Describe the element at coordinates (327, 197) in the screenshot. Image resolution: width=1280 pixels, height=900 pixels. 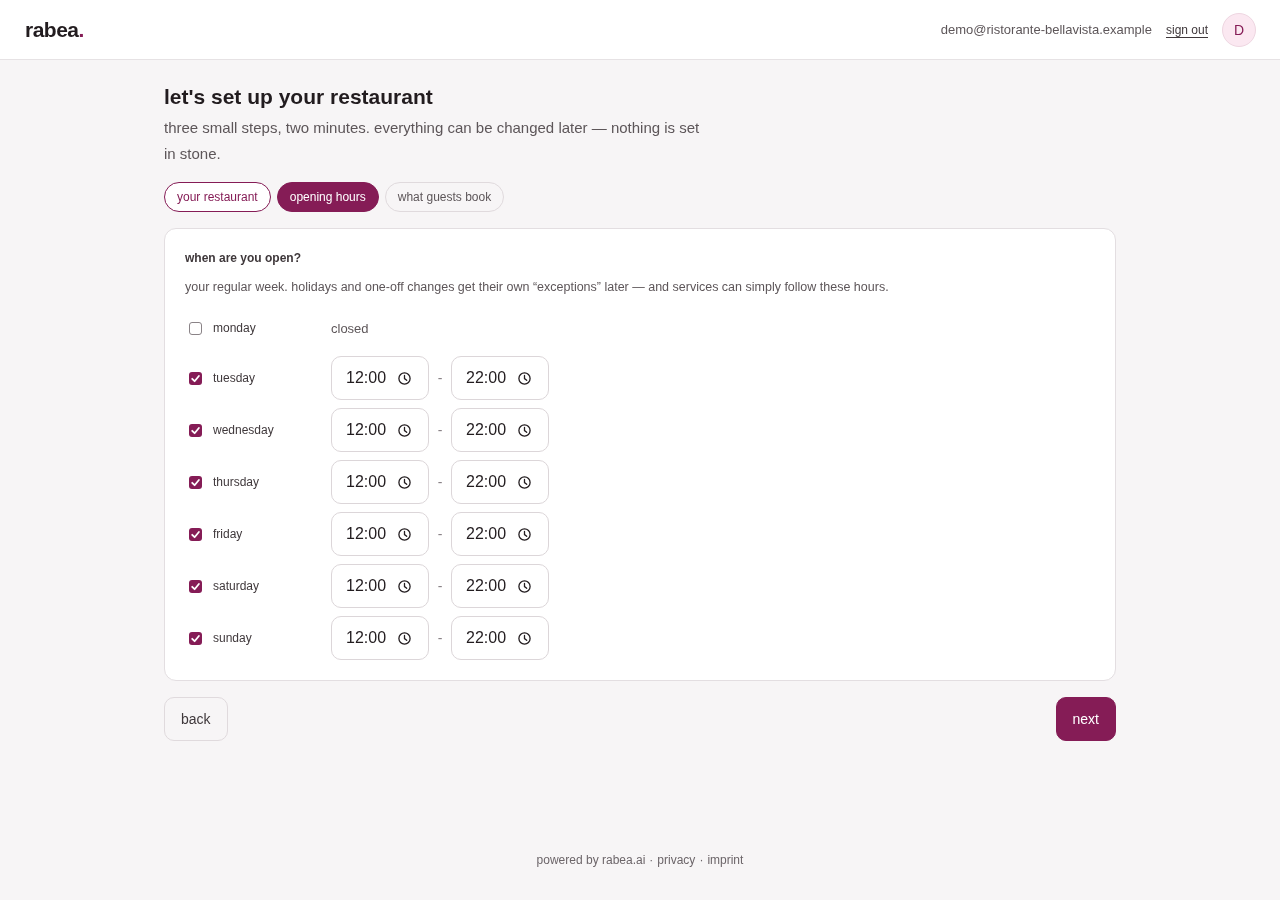
I see `step-tab: opening hours` at that location.